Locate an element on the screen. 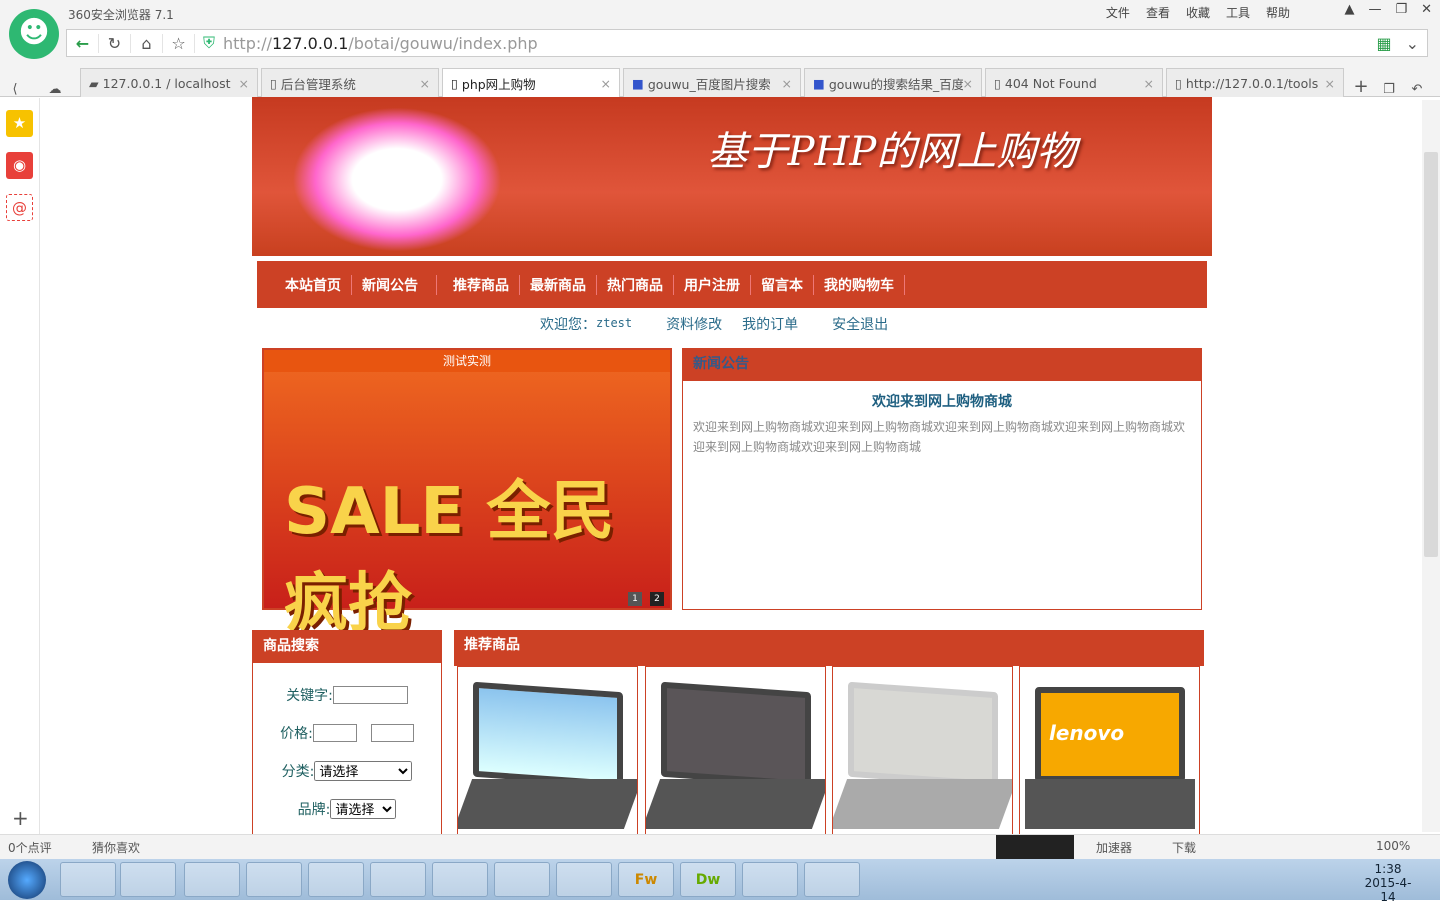 The height and width of the screenshot is (904, 1440). menu-help: 帮助 is located at coordinates (1278, 12).